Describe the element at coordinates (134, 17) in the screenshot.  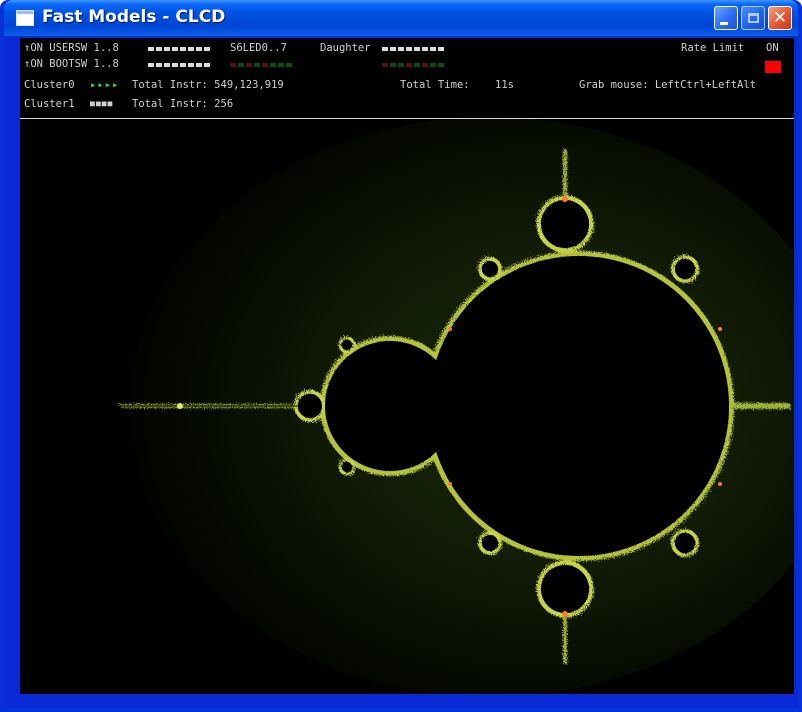
I see `window-title: Fast Models - CLCD` at that location.